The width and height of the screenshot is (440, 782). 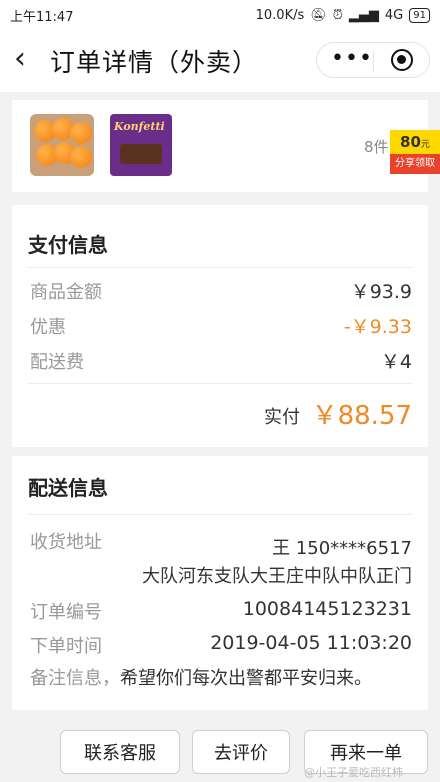 What do you see at coordinates (75, 678) in the screenshot?
I see `remark-label: 备注信息，` at bounding box center [75, 678].